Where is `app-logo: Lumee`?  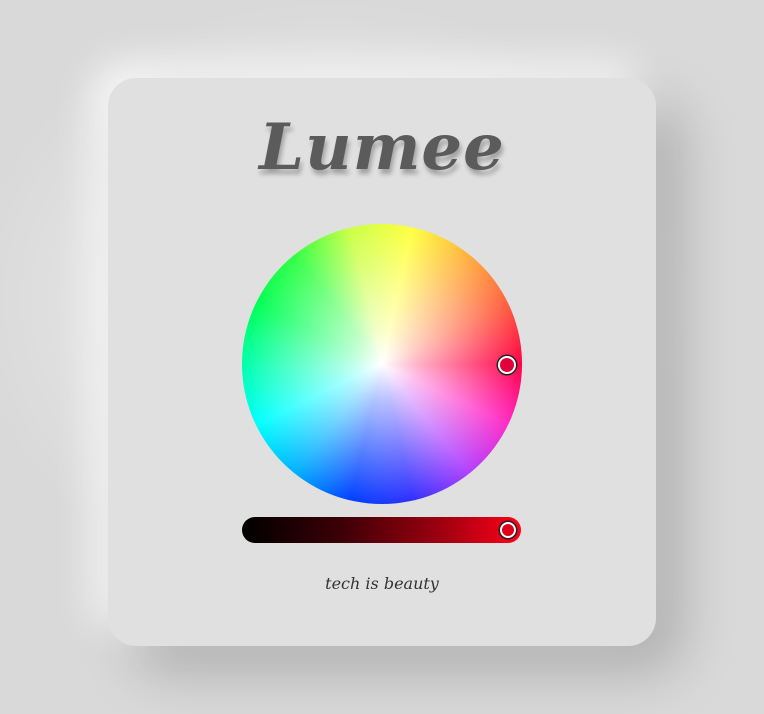 app-logo: Lumee is located at coordinates (382, 147).